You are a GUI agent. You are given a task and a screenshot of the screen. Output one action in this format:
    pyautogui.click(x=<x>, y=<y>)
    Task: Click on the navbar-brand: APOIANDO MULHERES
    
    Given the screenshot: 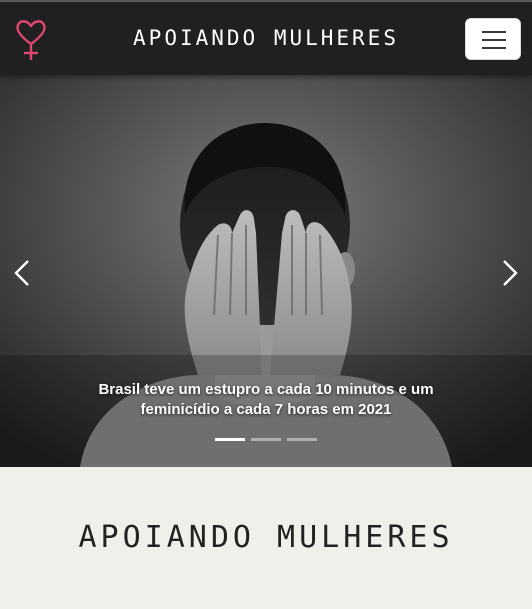 What is the action you would take?
    pyautogui.click(x=266, y=38)
    